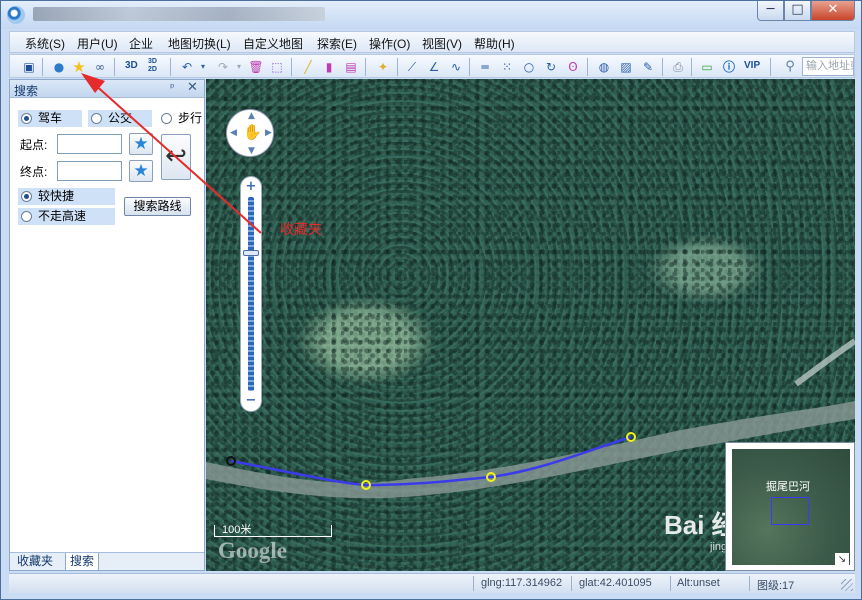  What do you see at coordinates (252, 550) in the screenshot?
I see `google-logo: Google` at bounding box center [252, 550].